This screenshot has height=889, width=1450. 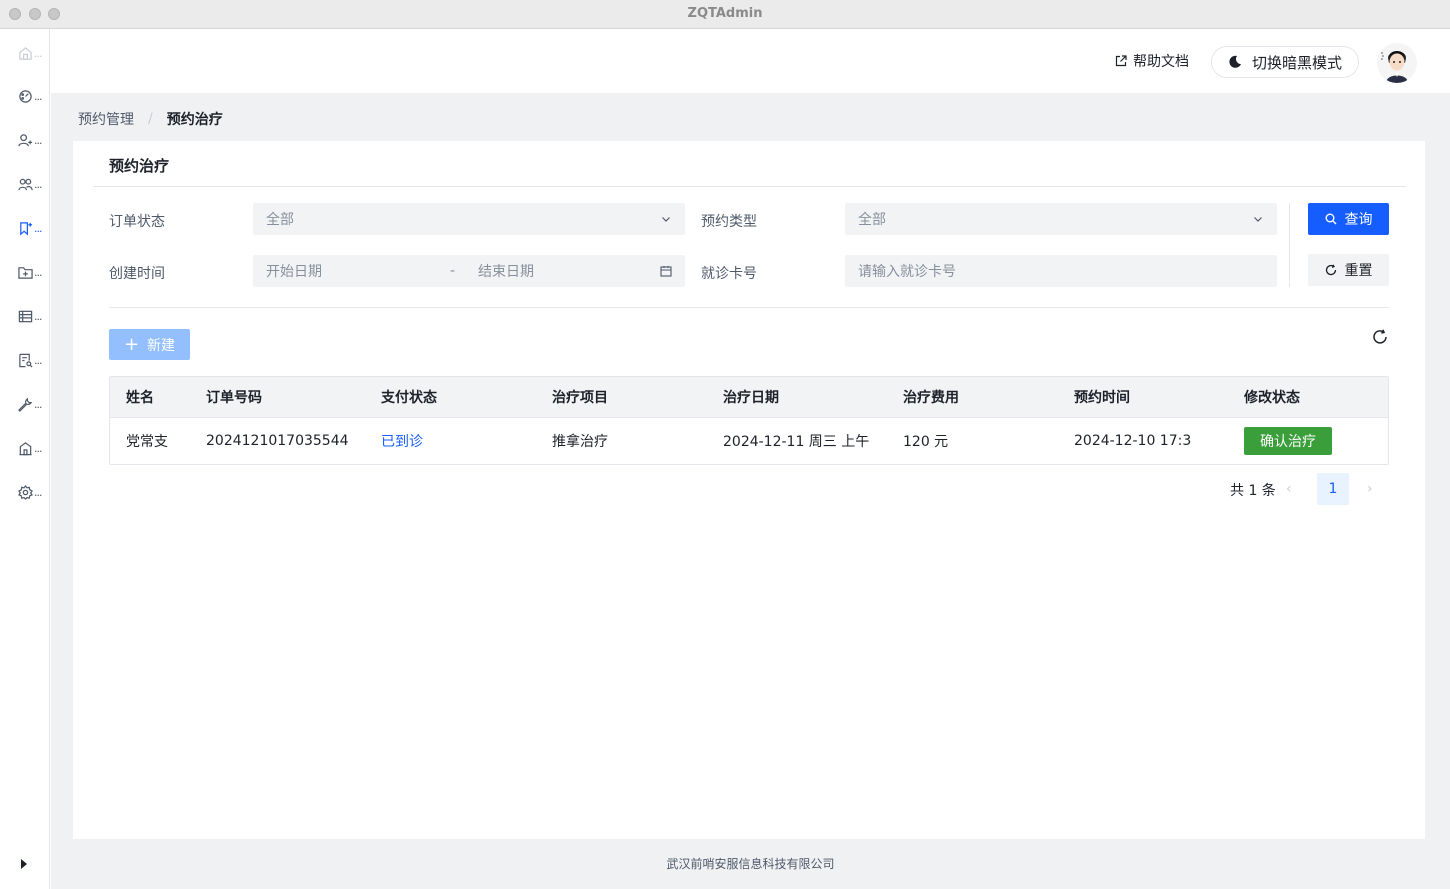 I want to click on external-link-icon, so click(x=1121, y=61).